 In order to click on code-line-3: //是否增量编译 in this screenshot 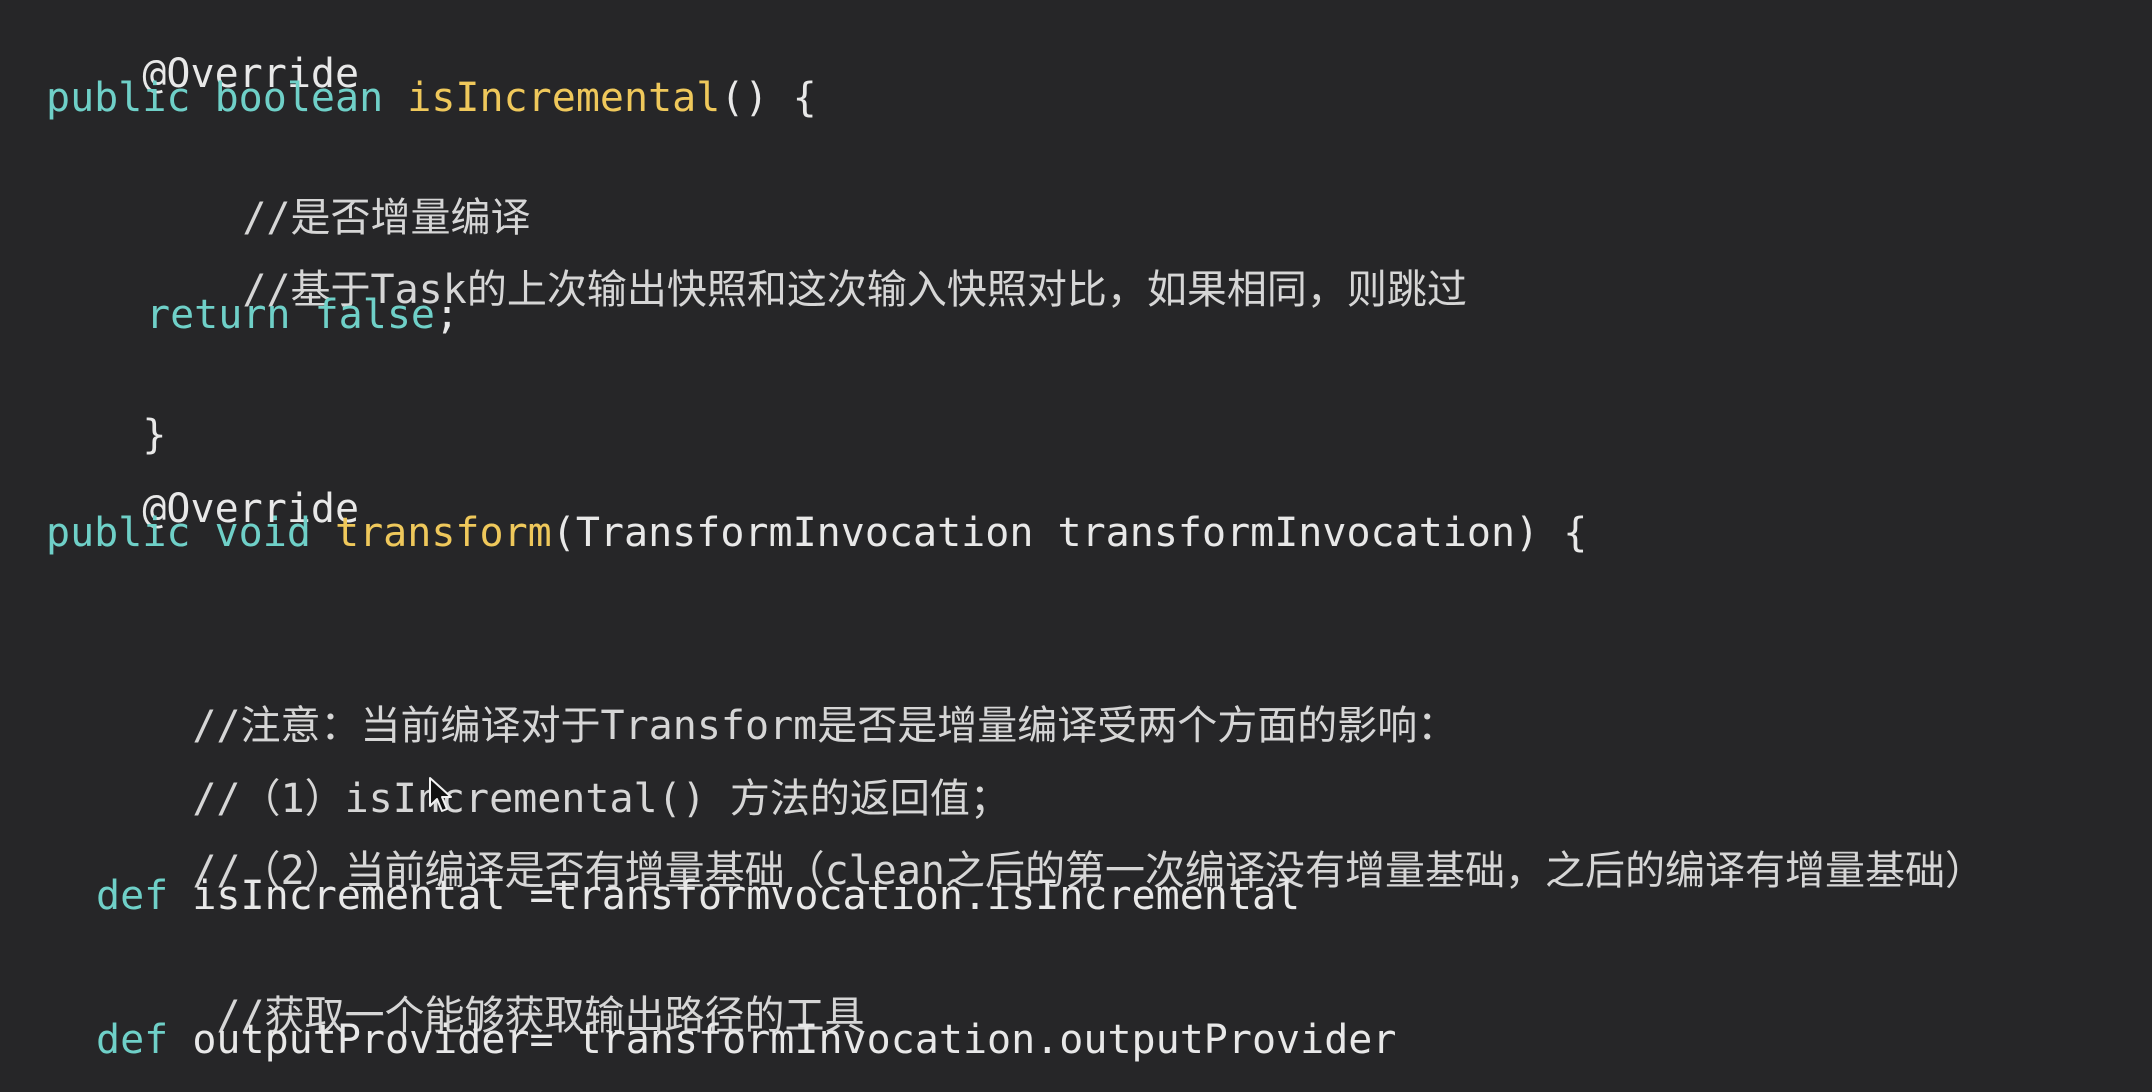, I will do `click(338, 193)`.